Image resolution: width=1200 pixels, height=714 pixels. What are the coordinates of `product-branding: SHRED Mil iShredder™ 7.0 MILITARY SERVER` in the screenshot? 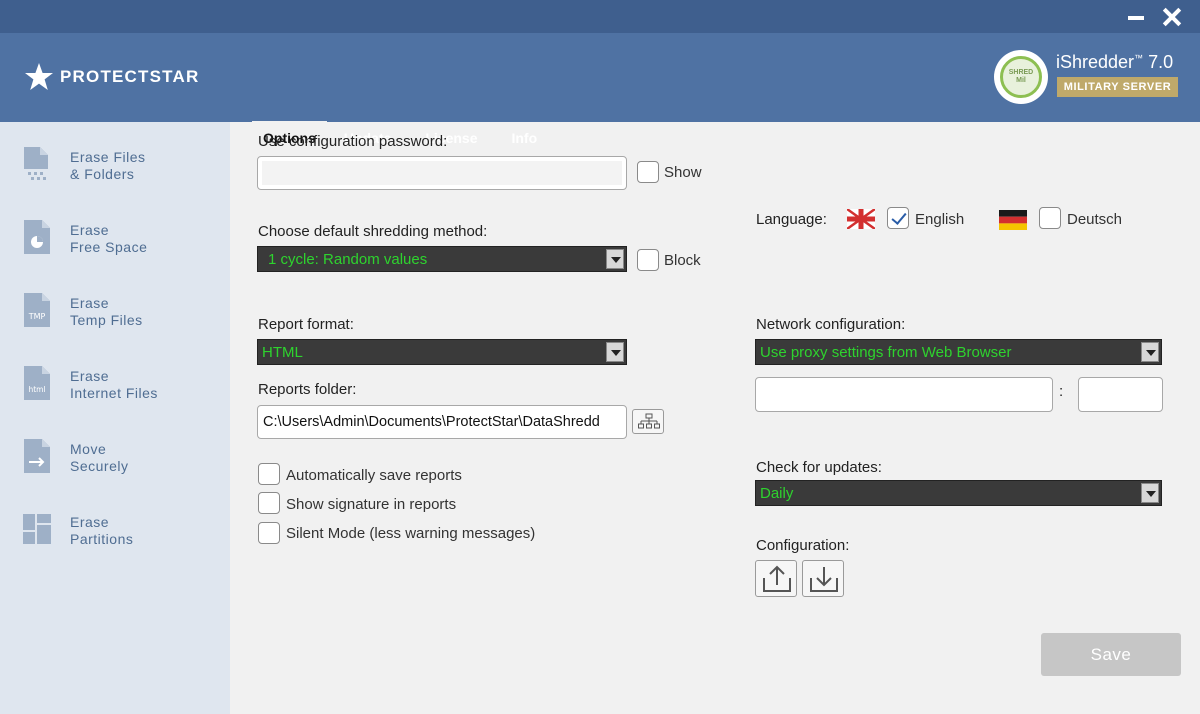 It's located at (1094, 78).